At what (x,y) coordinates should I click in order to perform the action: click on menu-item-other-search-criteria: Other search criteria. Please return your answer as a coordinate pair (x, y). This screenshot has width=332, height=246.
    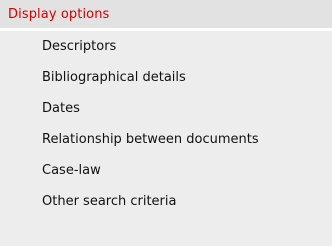
    Looking at the image, I should click on (166, 201).